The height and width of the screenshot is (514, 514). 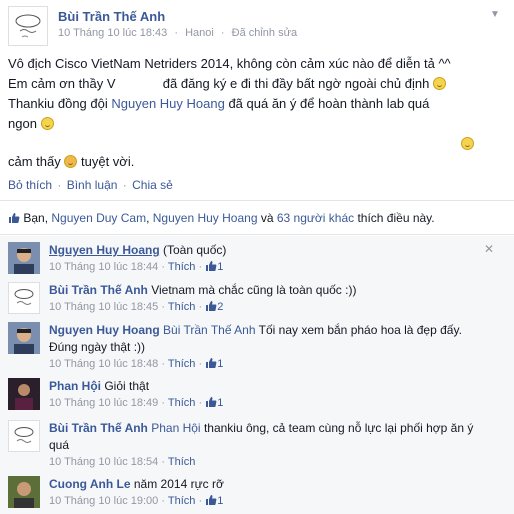 I want to click on post-line, so click(x=251, y=143).